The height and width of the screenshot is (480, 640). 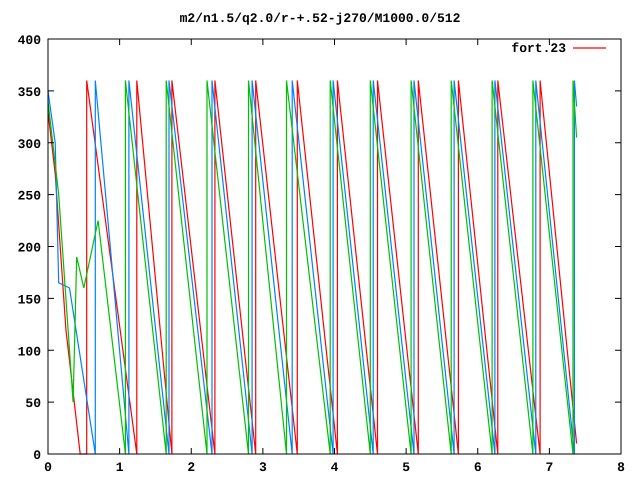 I want to click on y-tick-label: 350, so click(x=29, y=92).